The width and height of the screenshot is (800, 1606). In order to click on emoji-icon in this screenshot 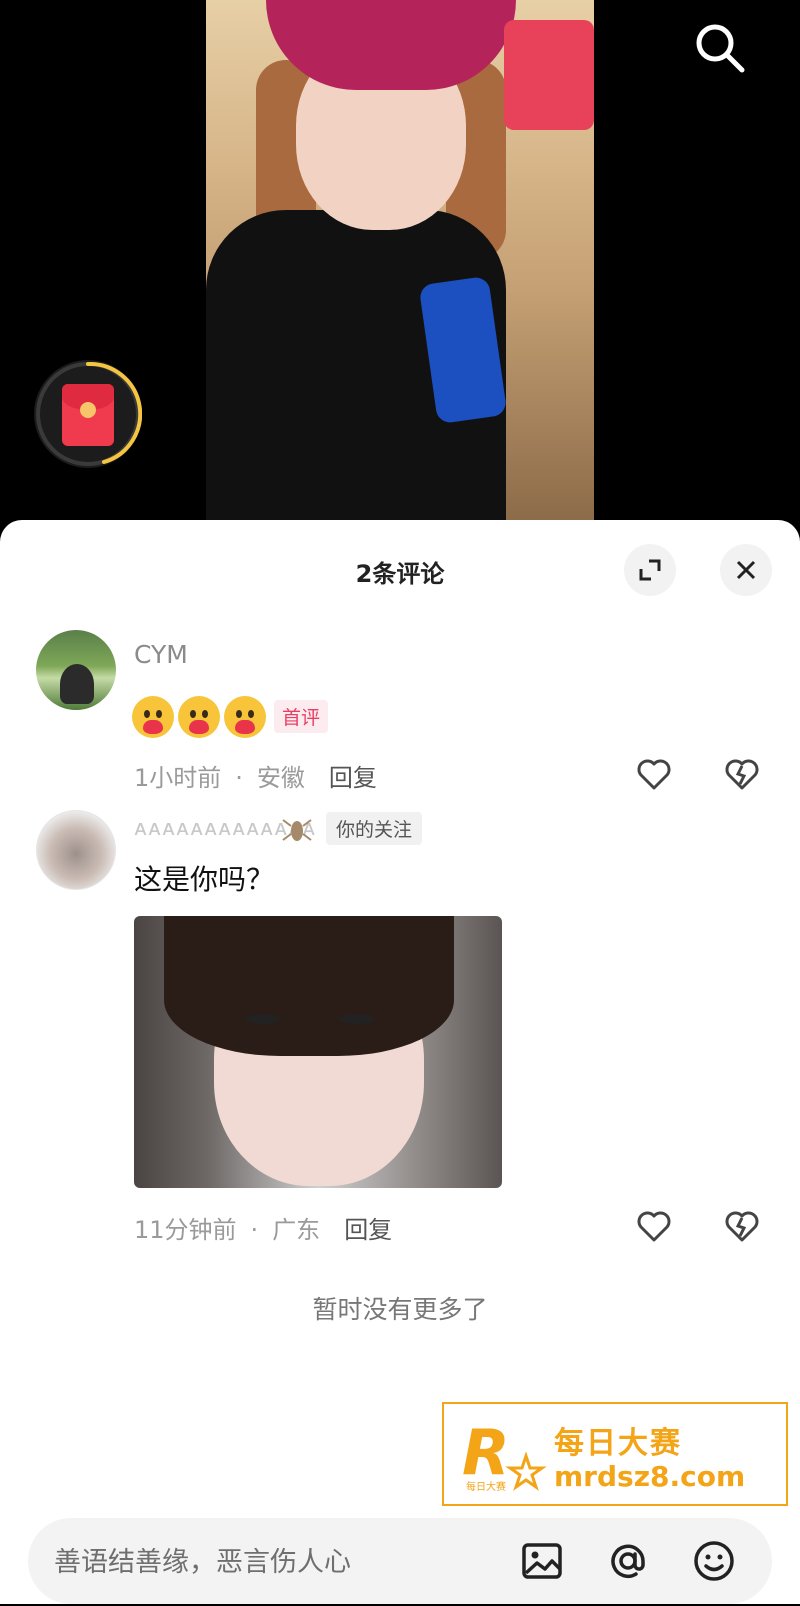, I will do `click(714, 1561)`.